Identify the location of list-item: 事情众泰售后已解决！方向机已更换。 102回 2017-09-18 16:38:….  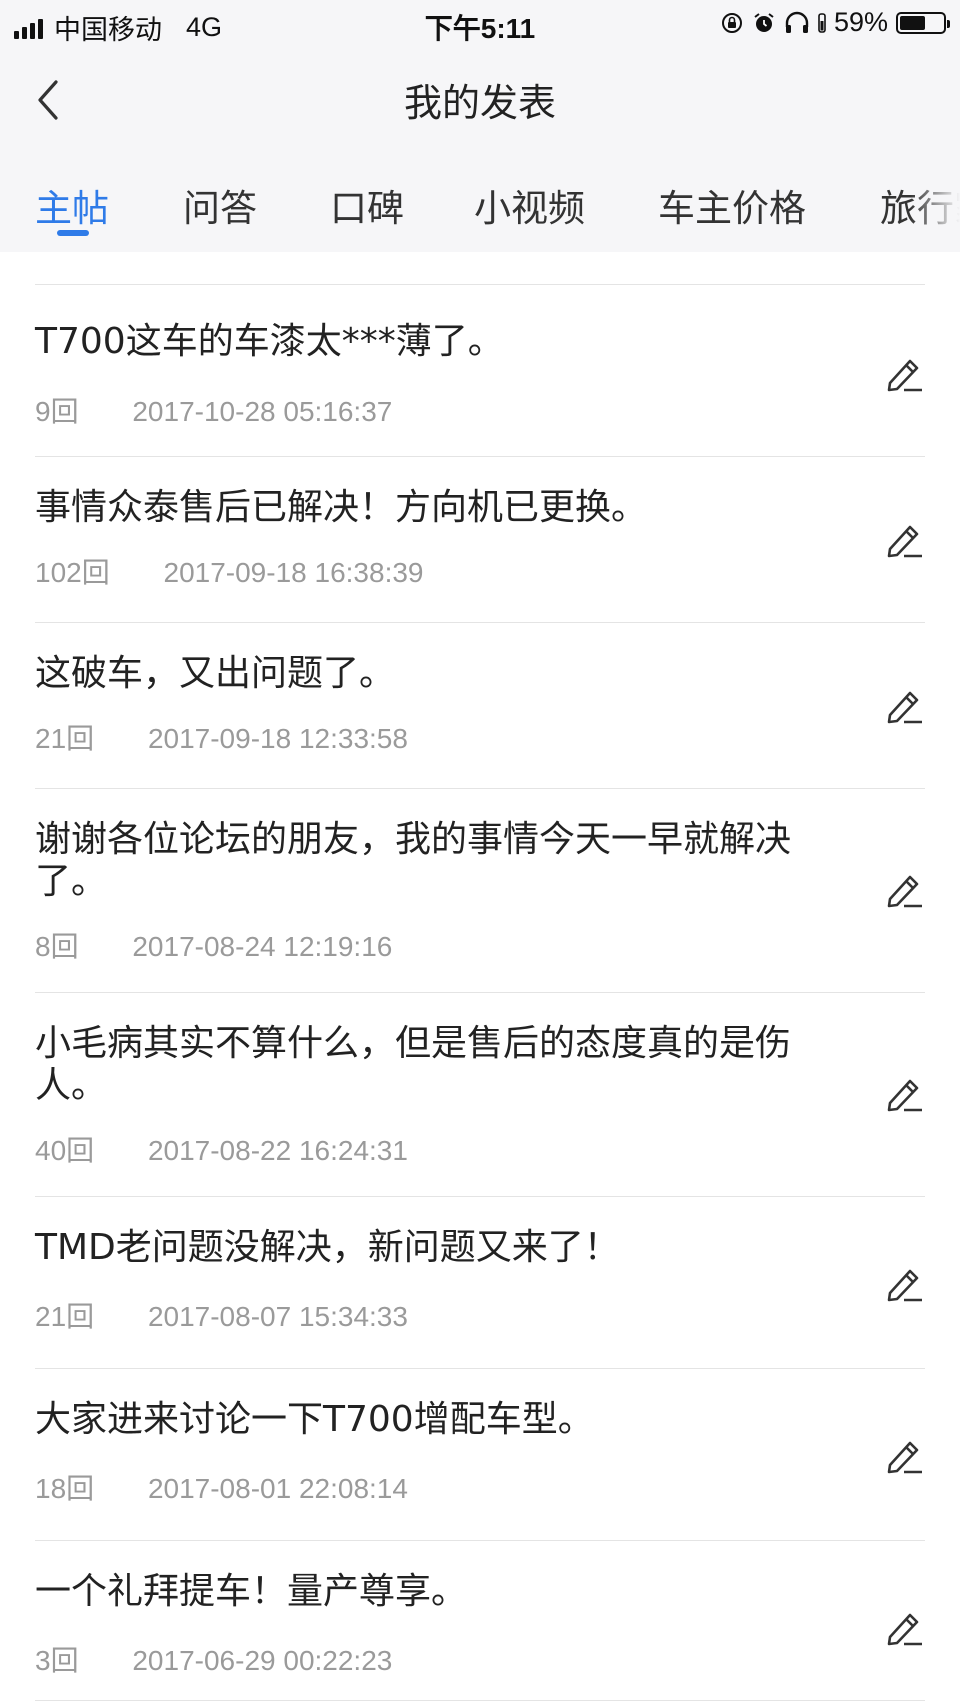
(480, 540).